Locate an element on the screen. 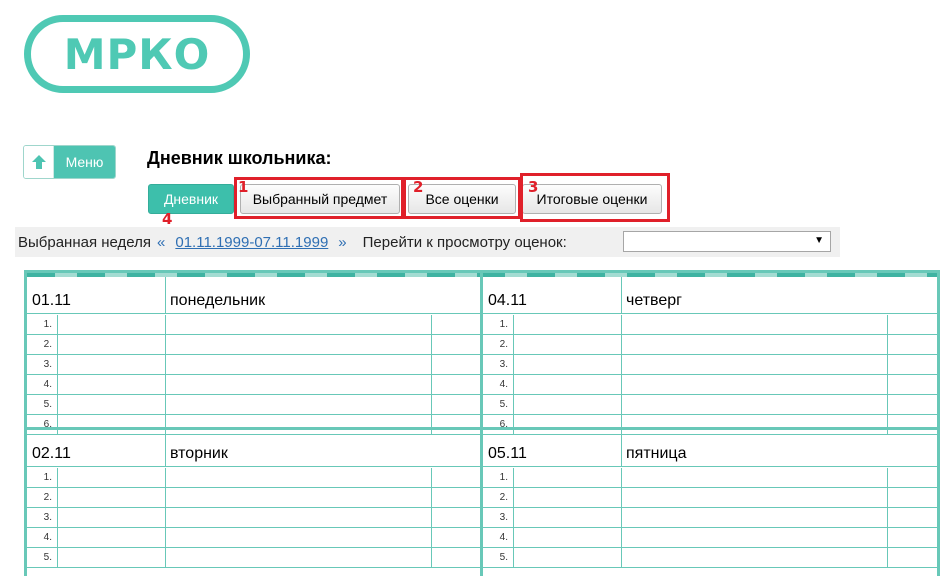 The image size is (950, 576). day-name: понедельник is located at coordinates (218, 300).